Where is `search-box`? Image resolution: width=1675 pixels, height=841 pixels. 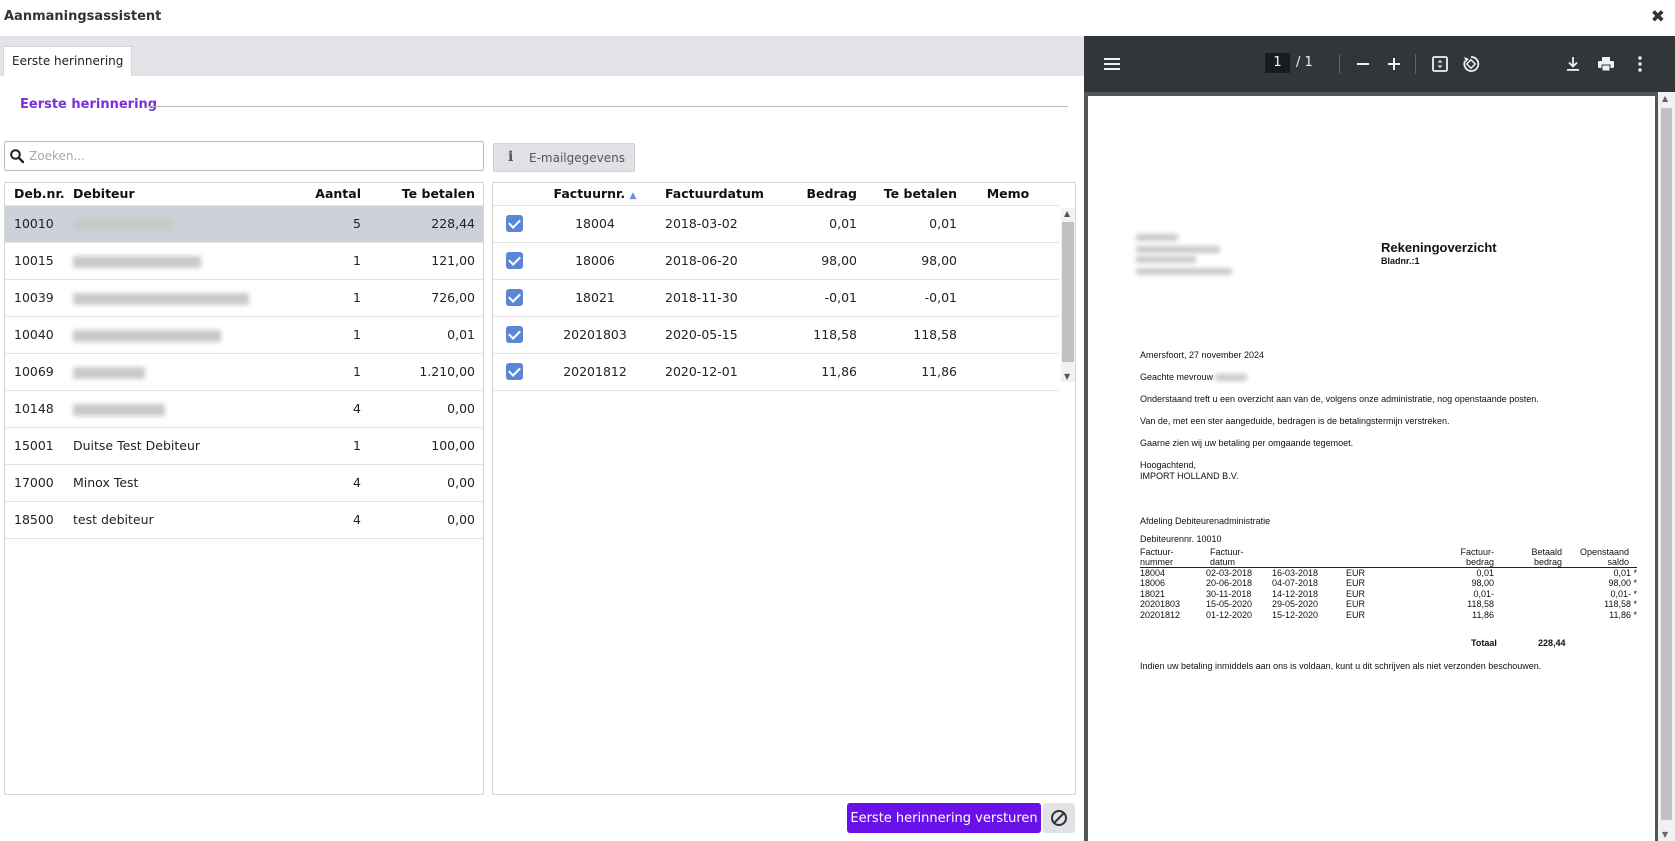 search-box is located at coordinates (244, 156).